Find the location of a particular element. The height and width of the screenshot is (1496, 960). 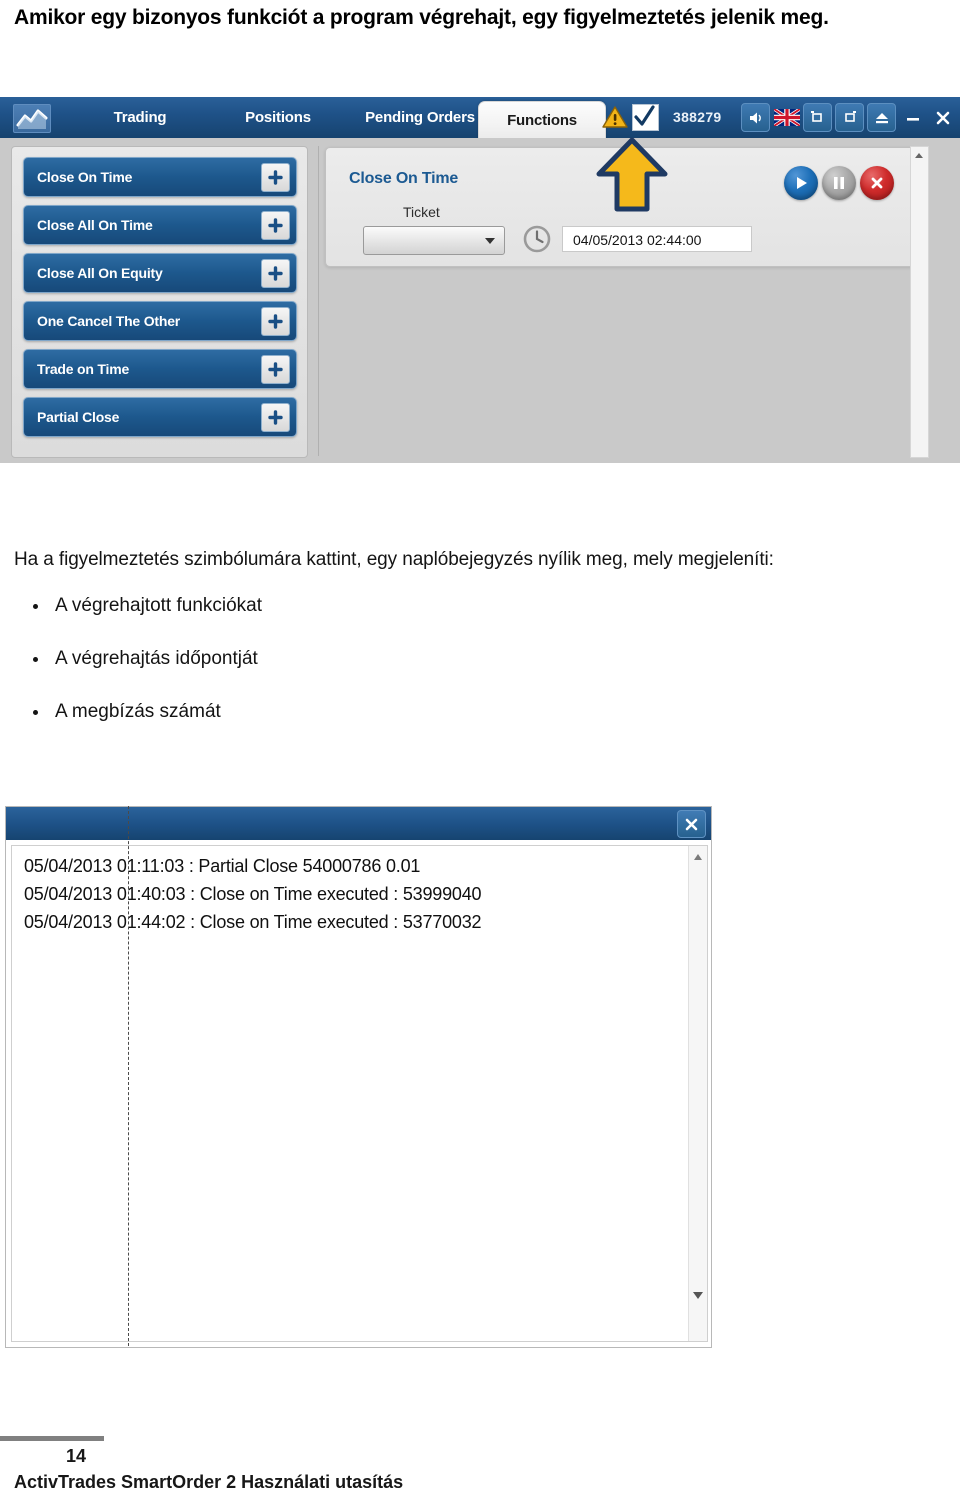

list-item: A végrehajtás időpontját is located at coordinates (145, 659).